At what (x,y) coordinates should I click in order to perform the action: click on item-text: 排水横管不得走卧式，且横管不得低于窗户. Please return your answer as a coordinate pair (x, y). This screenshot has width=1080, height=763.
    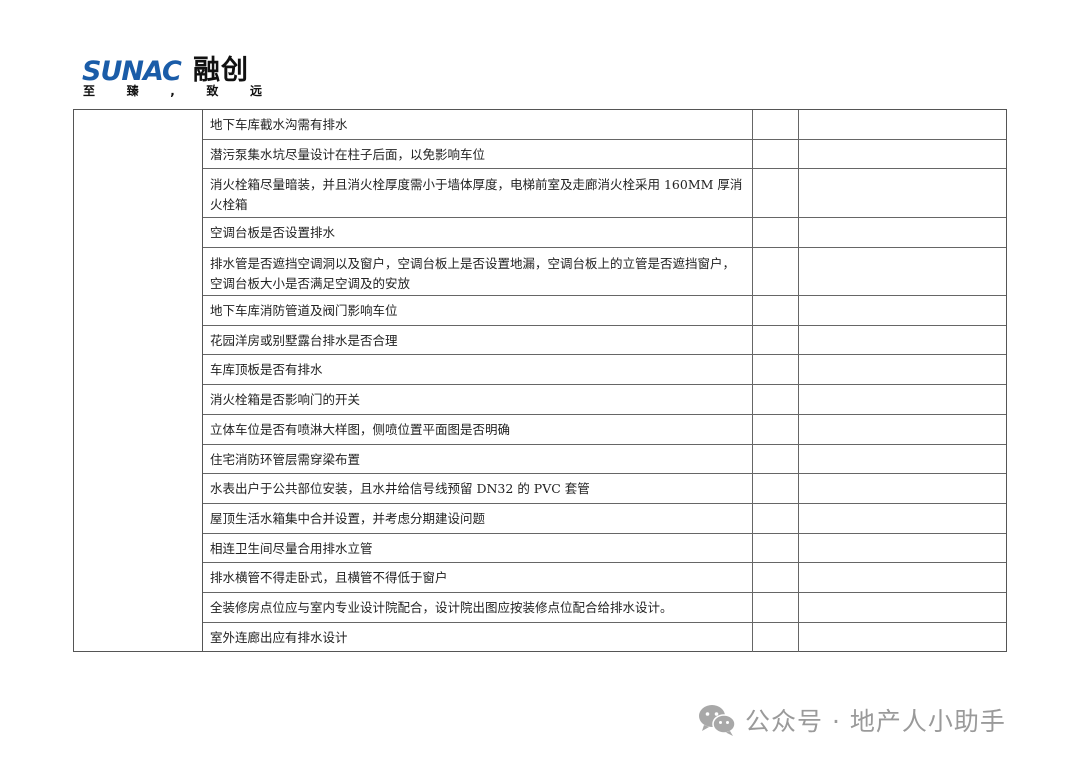
    Looking at the image, I should click on (478, 577).